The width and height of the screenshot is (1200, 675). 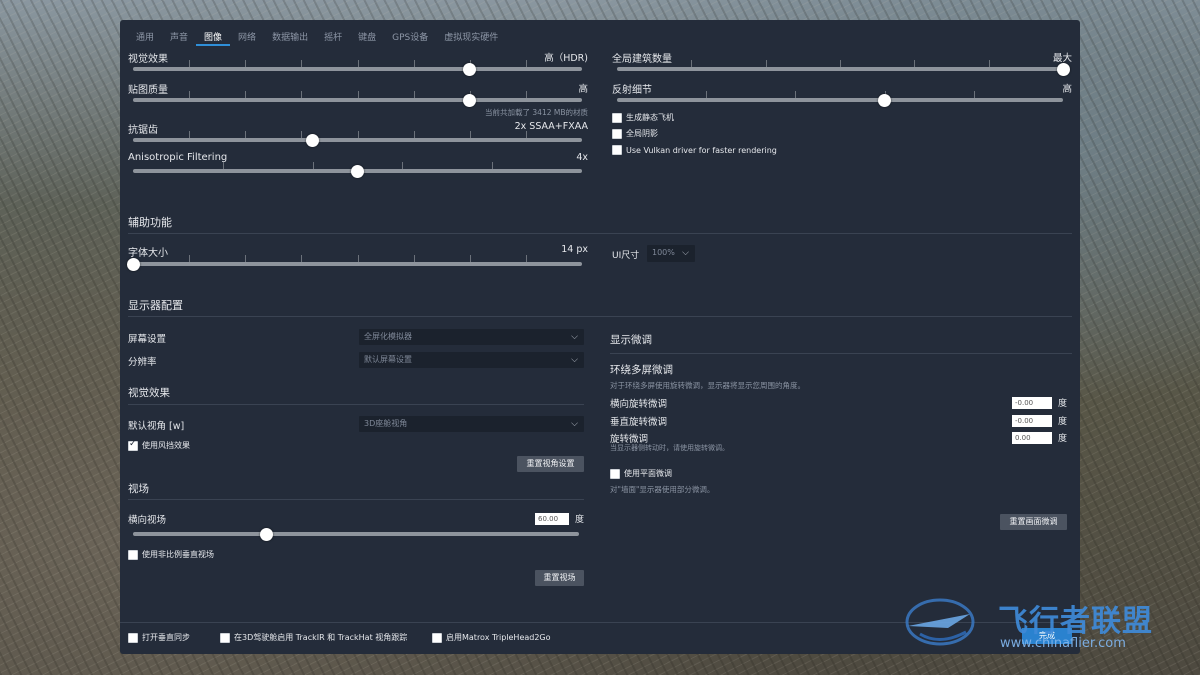 I want to click on resolution-select: 默认屏幕设置 ⌵, so click(x=471, y=360).